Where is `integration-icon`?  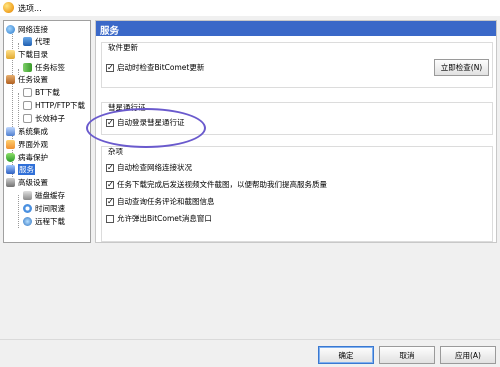 integration-icon is located at coordinates (10, 131).